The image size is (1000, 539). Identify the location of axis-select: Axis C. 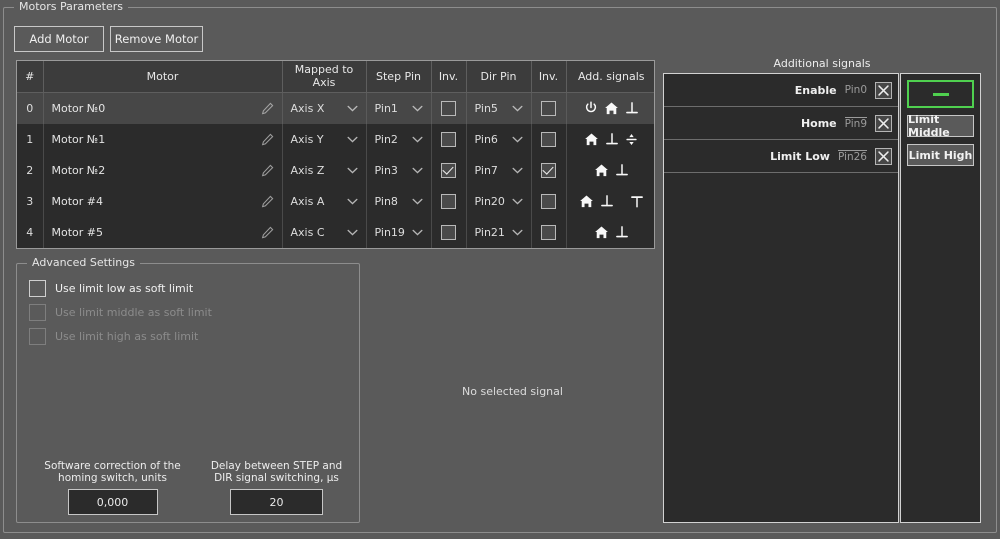
(324, 232).